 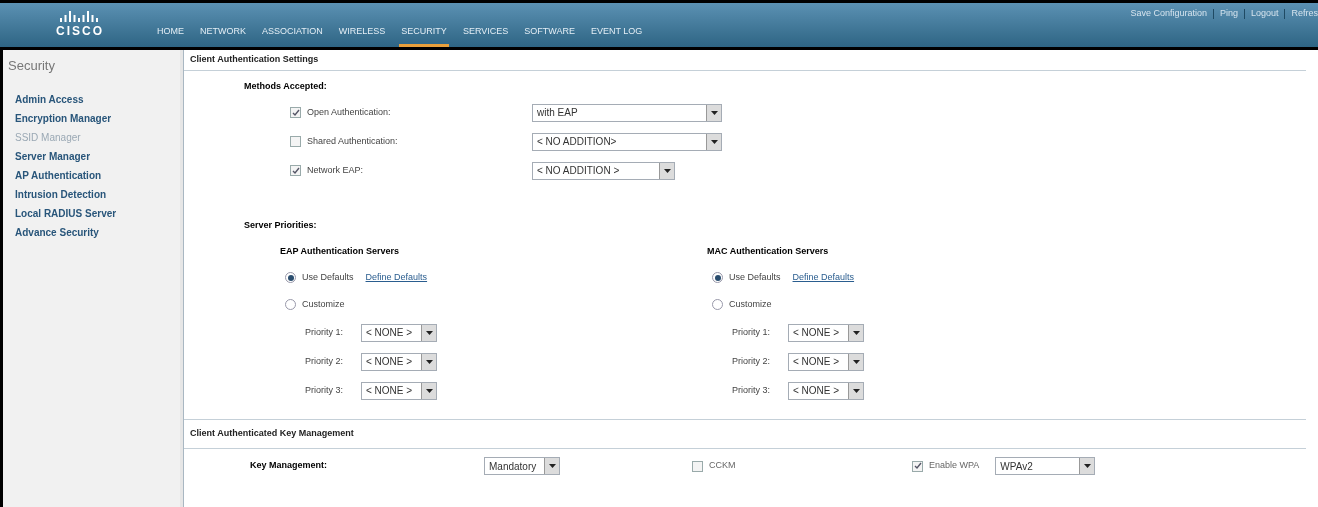 I want to click on method-label: Shared Authentication:, so click(x=352, y=141).